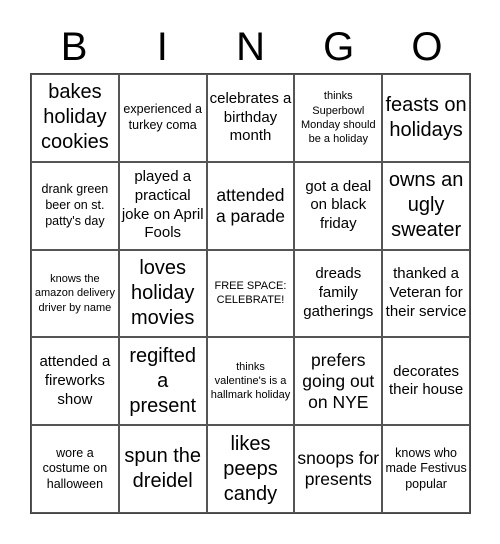 The height and width of the screenshot is (544, 500). I want to click on bingo-cell: owns an ugly sweater, so click(426, 205).